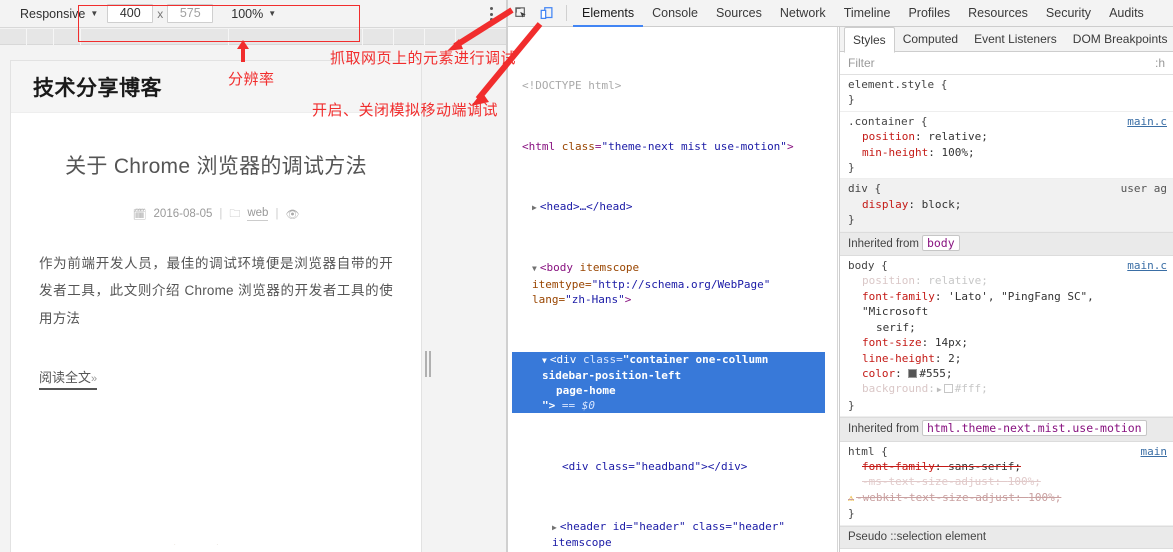 The width and height of the screenshot is (1173, 552). Describe the element at coordinates (1015, 39) in the screenshot. I see `tab-event-listeners: Event Listeners` at that location.